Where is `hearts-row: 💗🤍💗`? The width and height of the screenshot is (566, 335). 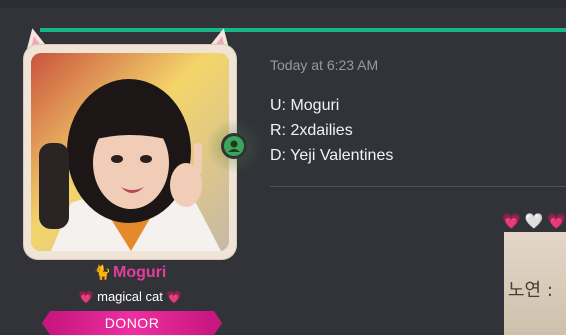
hearts-row: 💗🤍💗 is located at coordinates (534, 221).